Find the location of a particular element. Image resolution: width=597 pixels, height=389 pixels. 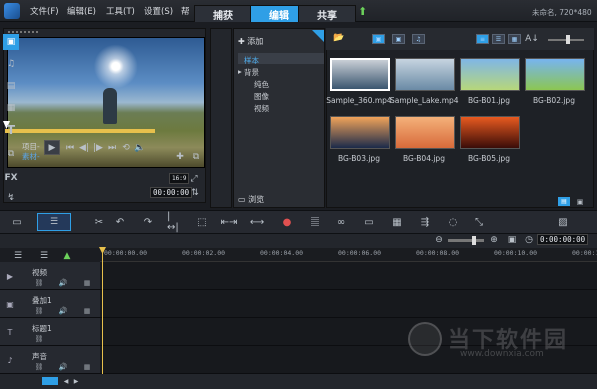

add-marker-icon: ▲ is located at coordinates (67, 256).